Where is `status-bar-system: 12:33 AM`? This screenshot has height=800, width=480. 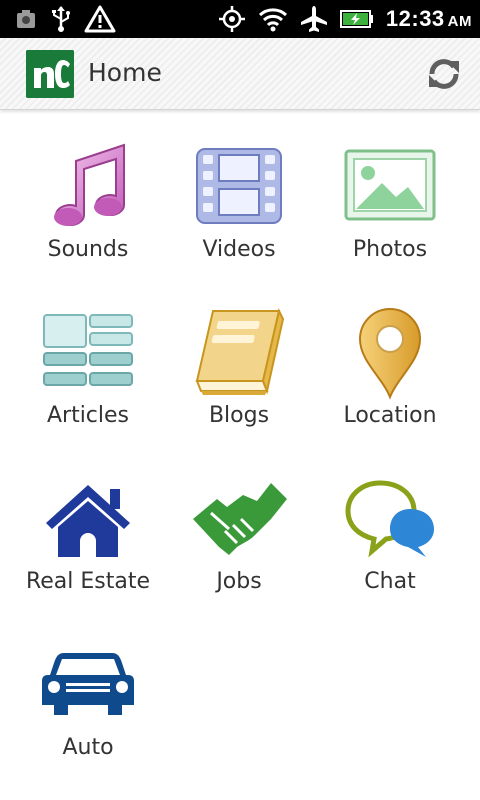
status-bar-system: 12:33 AM is located at coordinates (345, 19).